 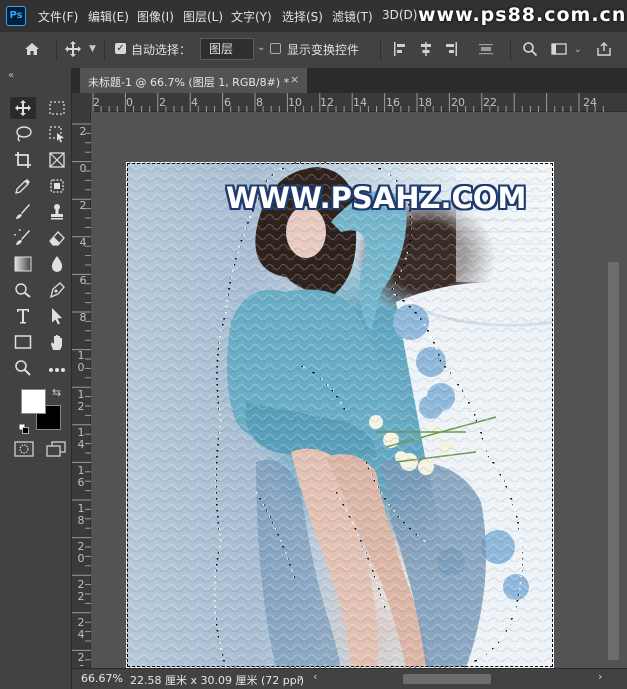 What do you see at coordinates (32, 51) in the screenshot?
I see `home-icon` at bounding box center [32, 51].